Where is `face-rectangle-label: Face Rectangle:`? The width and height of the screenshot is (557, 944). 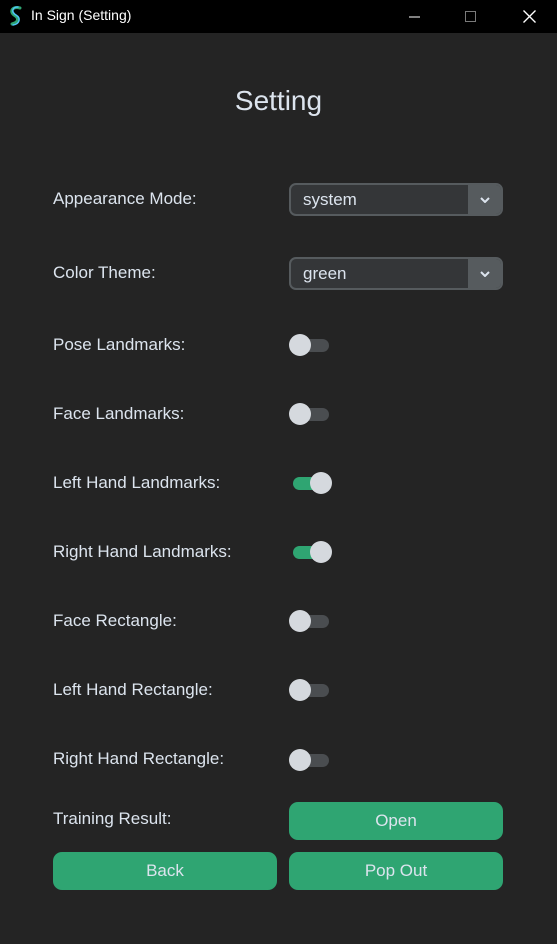
face-rectangle-label: Face Rectangle: is located at coordinates (115, 620).